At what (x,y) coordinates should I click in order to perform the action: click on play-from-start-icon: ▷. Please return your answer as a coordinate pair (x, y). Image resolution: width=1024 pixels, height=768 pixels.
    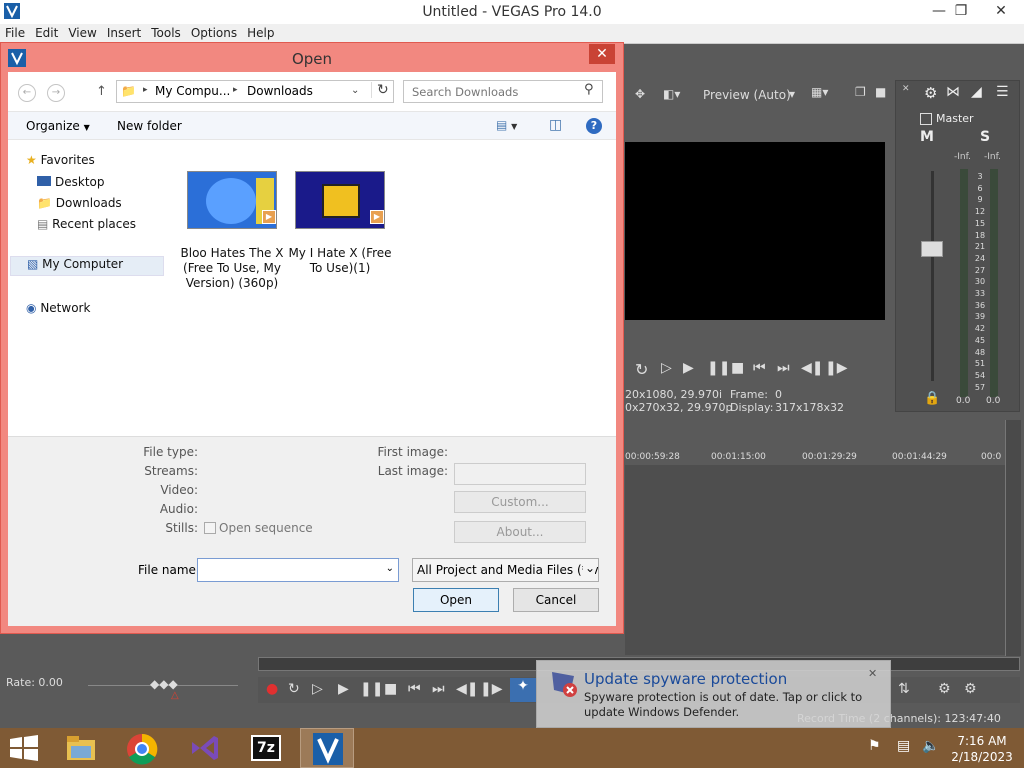
    Looking at the image, I should click on (666, 368).